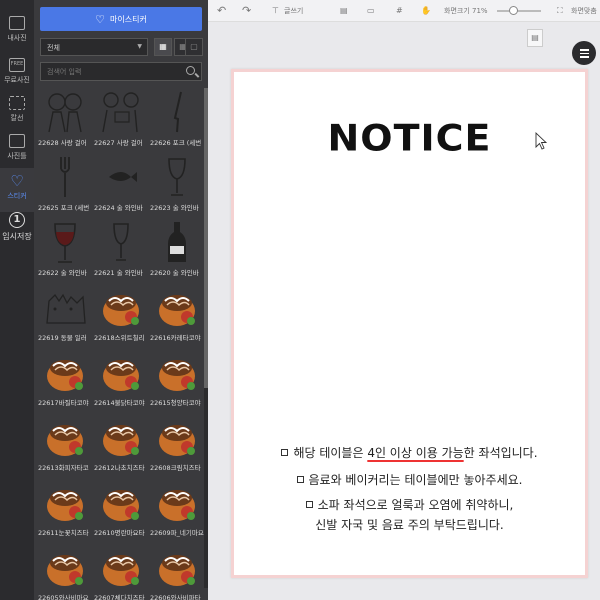  What do you see at coordinates (513, 10) in the screenshot?
I see `zoom-slider-handle` at bounding box center [513, 10].